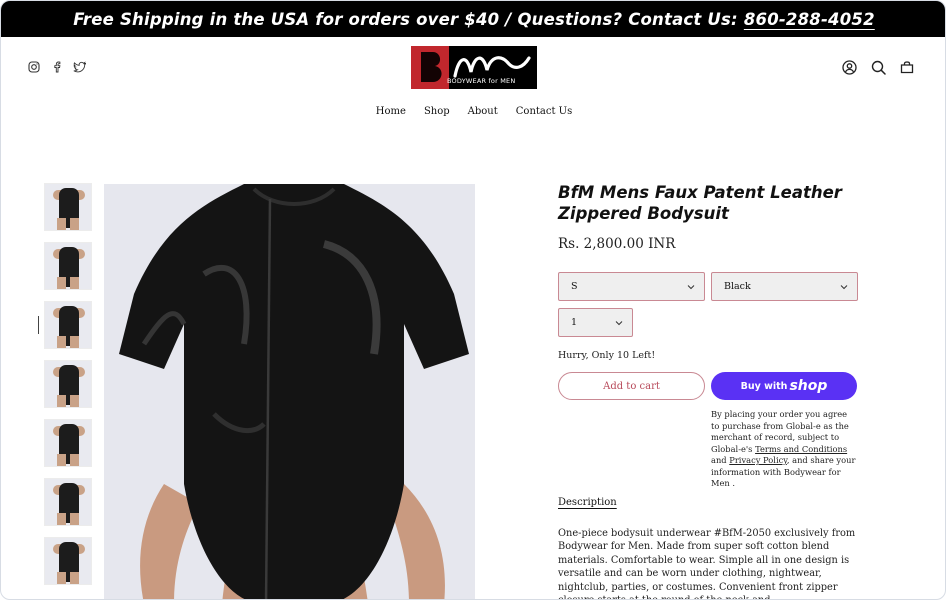 This screenshot has height=600, width=946. What do you see at coordinates (808, 386) in the screenshot?
I see `shop-wordmark: shop` at bounding box center [808, 386].